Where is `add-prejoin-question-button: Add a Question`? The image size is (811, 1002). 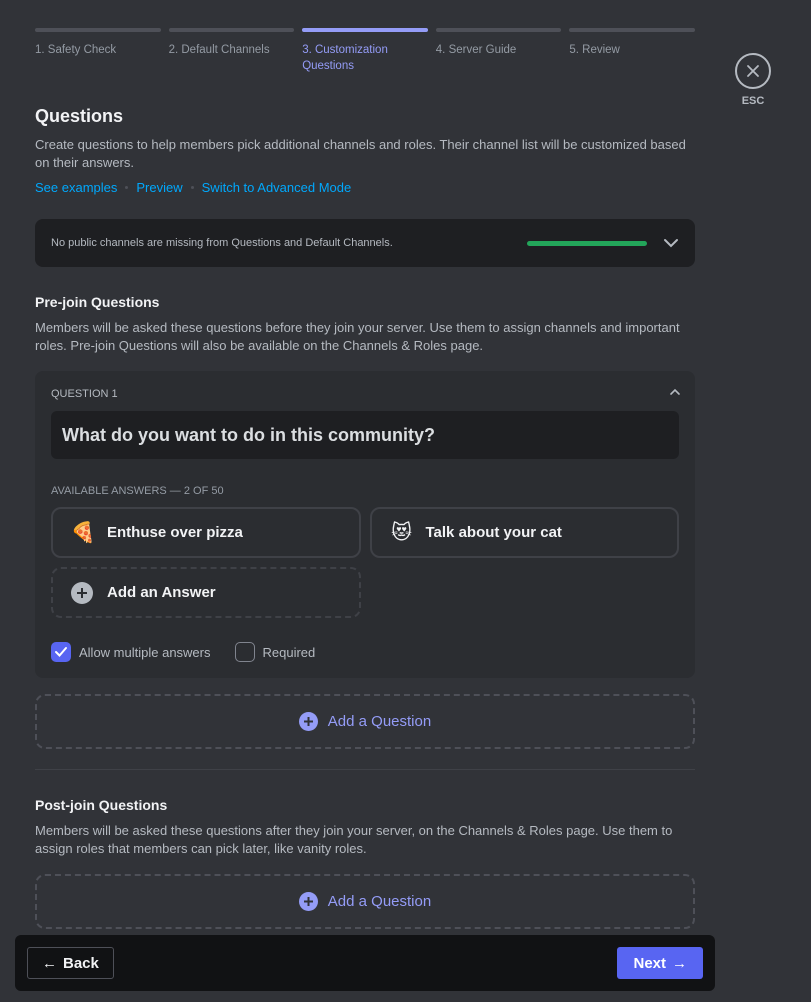 add-prejoin-question-button: Add a Question is located at coordinates (365, 721).